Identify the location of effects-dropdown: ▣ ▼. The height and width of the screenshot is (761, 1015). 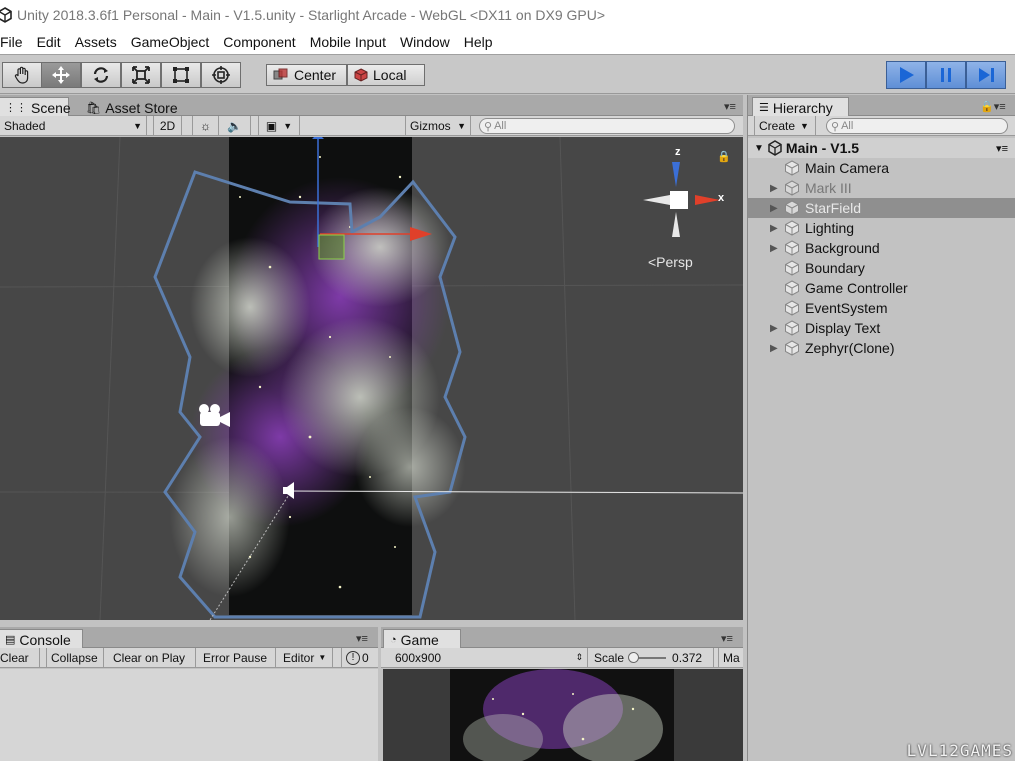
(279, 125).